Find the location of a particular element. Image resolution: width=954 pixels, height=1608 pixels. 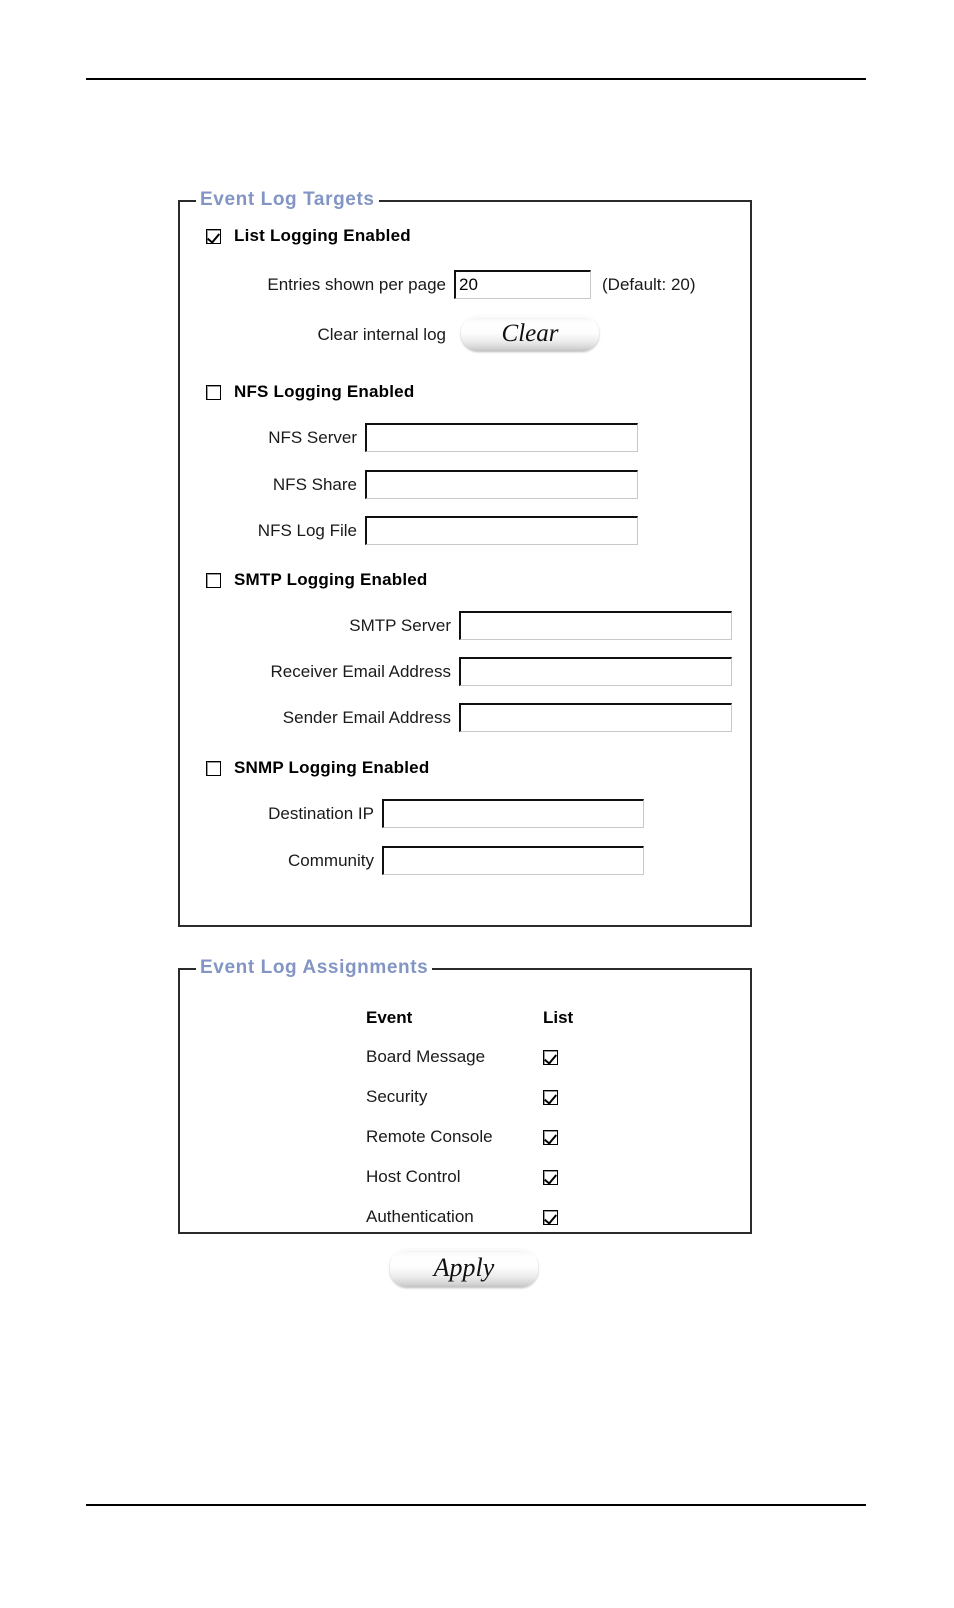

clear-internal-log-button: Clear is located at coordinates (530, 333).